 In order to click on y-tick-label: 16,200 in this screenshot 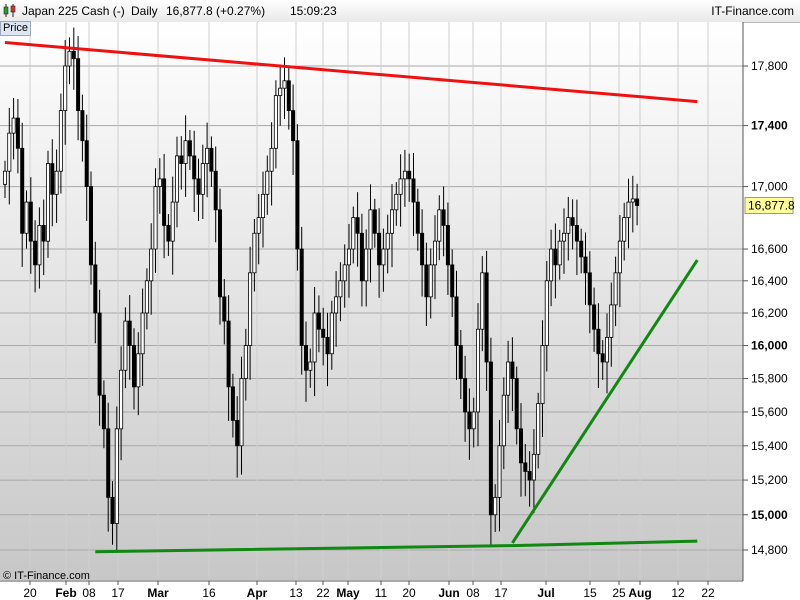, I will do `click(769, 313)`.